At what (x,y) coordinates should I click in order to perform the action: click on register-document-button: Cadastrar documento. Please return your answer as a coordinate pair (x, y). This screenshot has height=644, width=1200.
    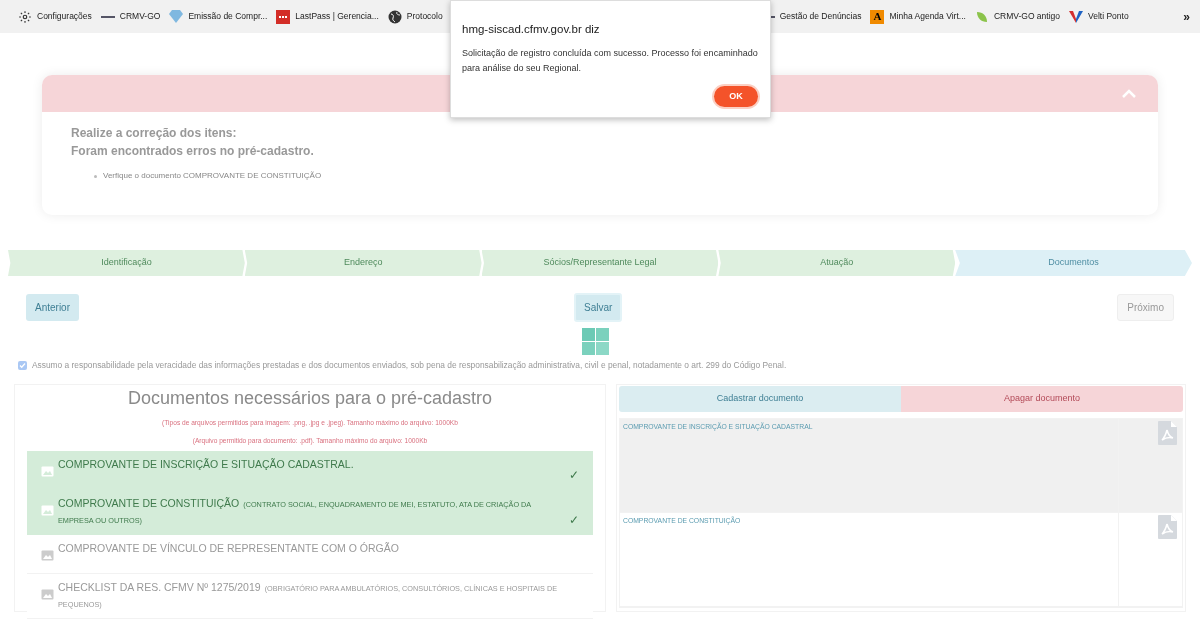
    Looking at the image, I should click on (760, 398).